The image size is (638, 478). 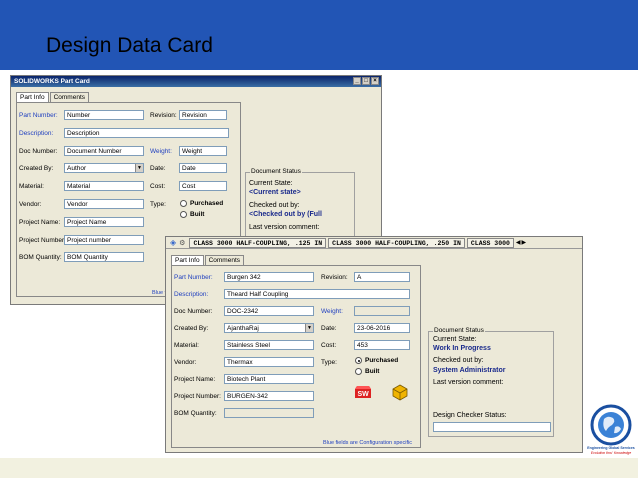 What do you see at coordinates (462, 348) in the screenshot?
I see `current-state-value: Work In Progress` at bounding box center [462, 348].